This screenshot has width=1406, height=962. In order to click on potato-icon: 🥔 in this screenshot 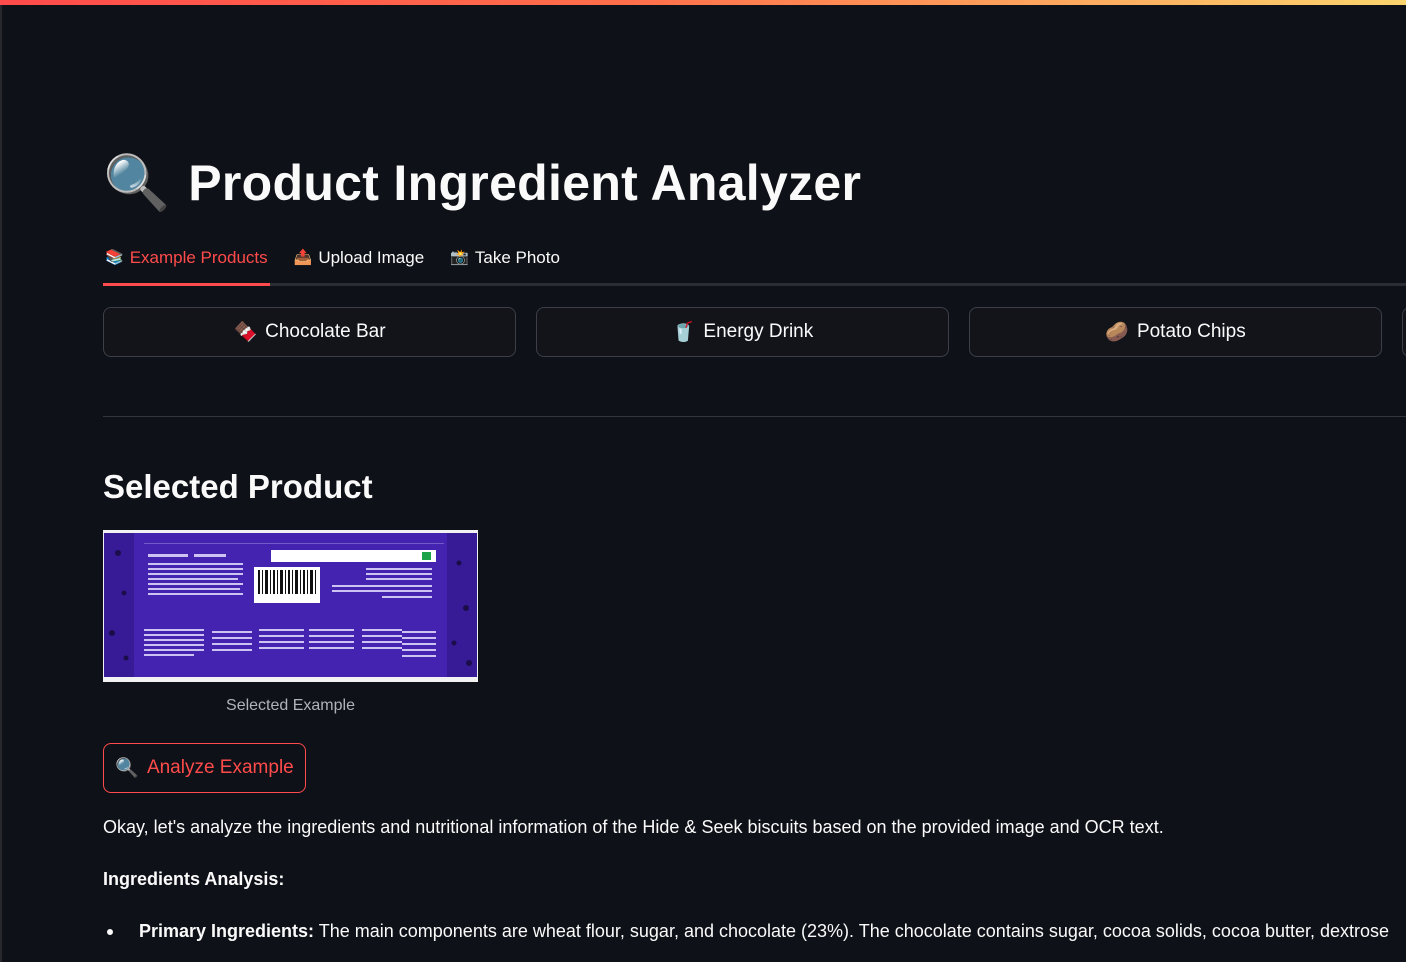, I will do `click(1117, 332)`.